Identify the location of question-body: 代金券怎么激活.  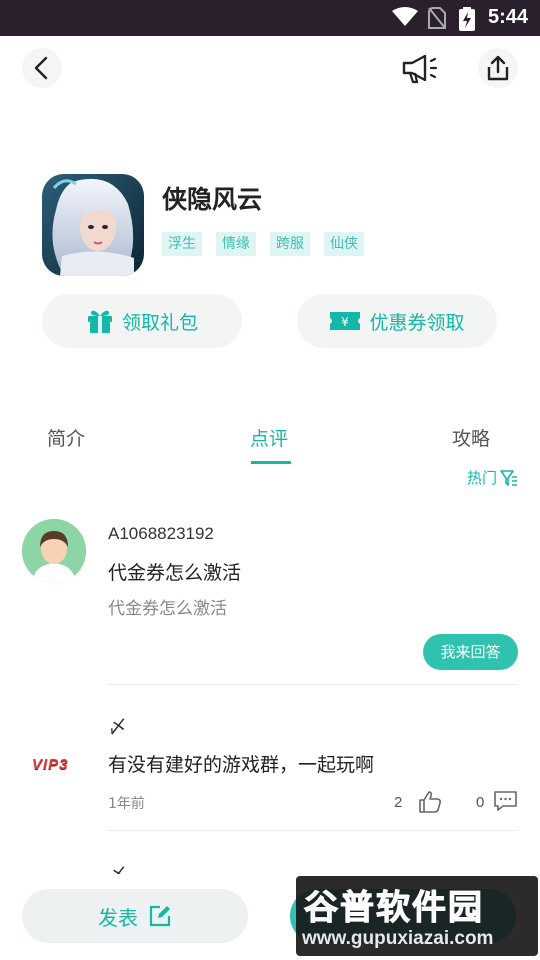
(167, 609).